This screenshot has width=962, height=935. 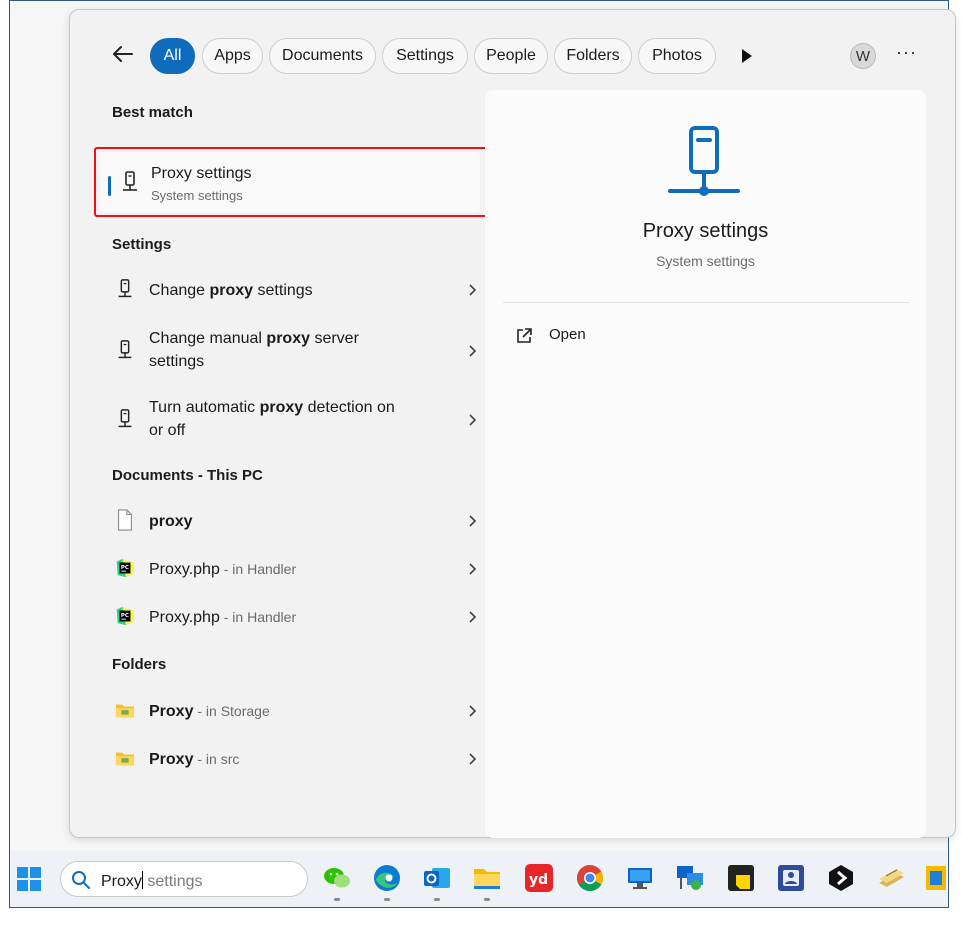 What do you see at coordinates (791, 878) in the screenshot?
I see `teams-icon` at bounding box center [791, 878].